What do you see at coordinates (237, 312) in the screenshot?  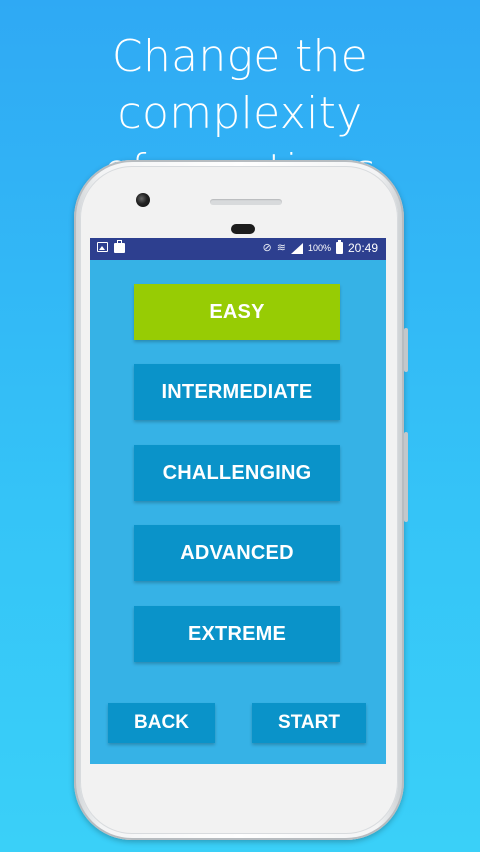 I see `level-easy-button: EASY` at bounding box center [237, 312].